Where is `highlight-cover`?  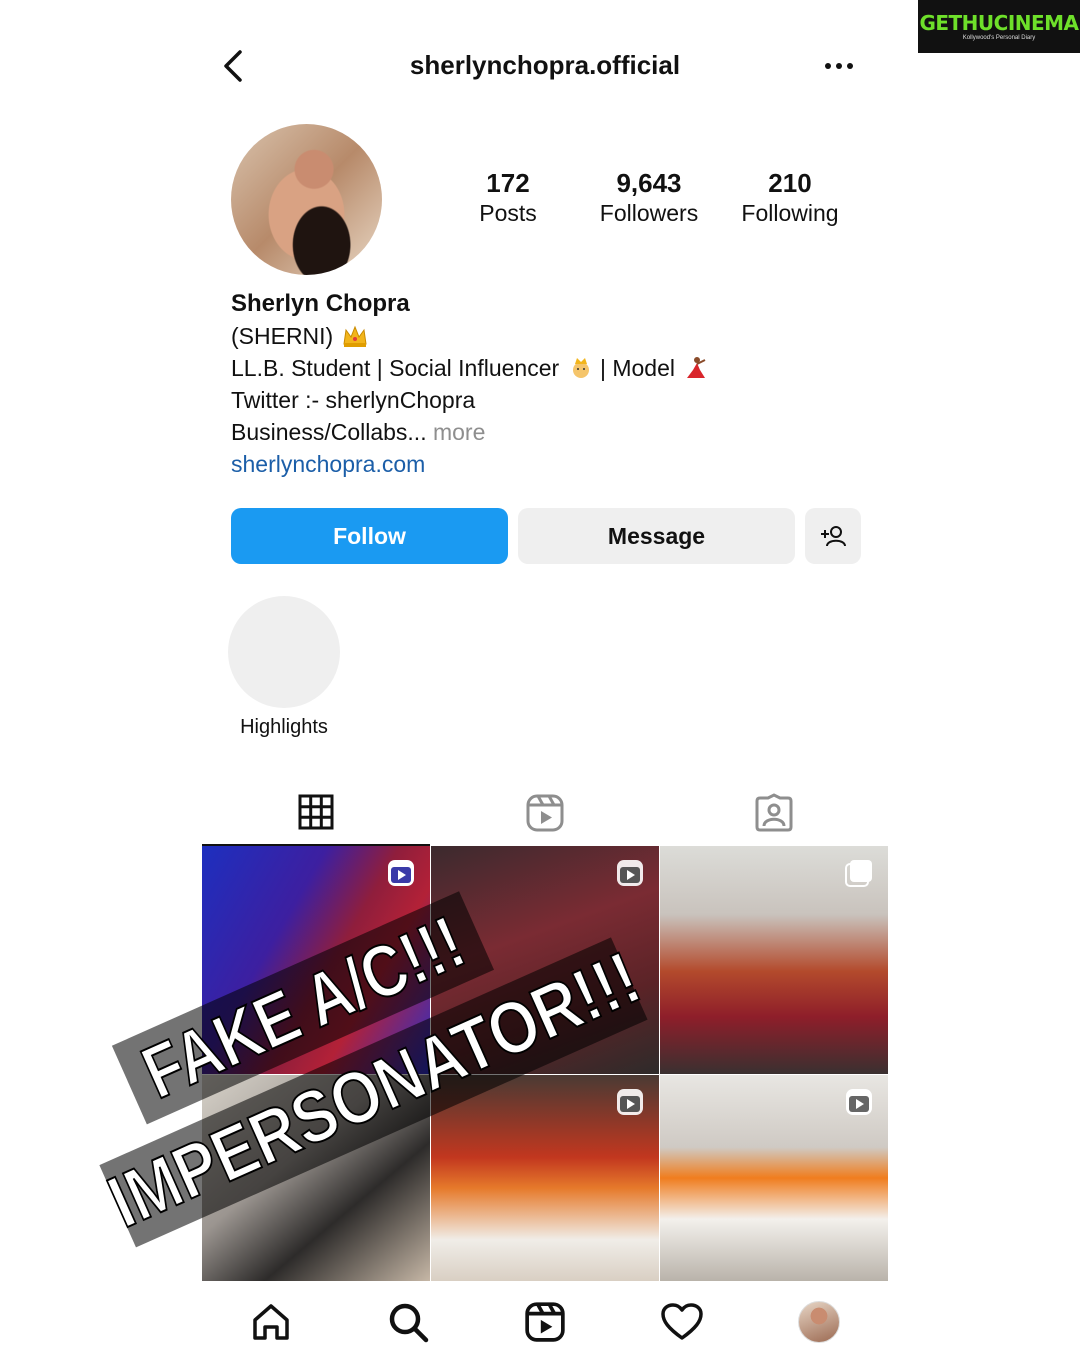
highlight-cover is located at coordinates (284, 652).